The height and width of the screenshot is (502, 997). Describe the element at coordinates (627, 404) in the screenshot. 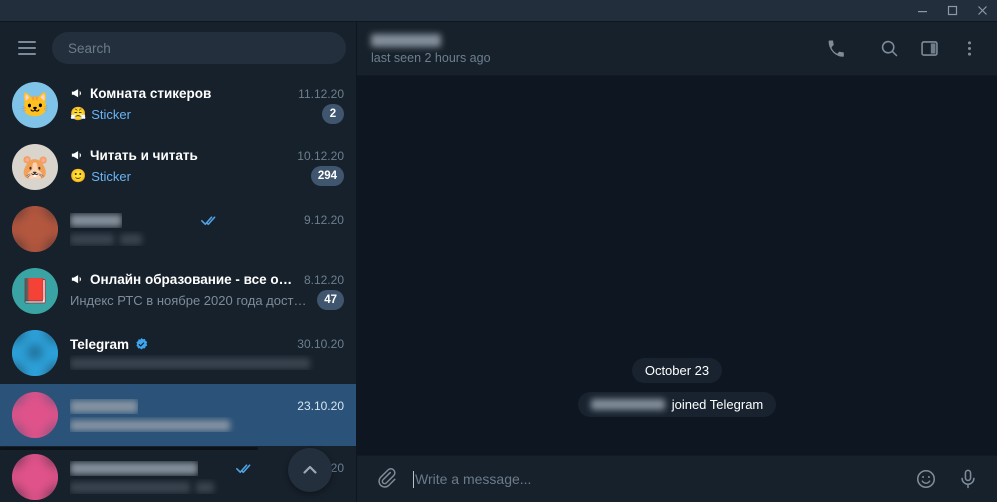

I see `redacted-user-name` at that location.